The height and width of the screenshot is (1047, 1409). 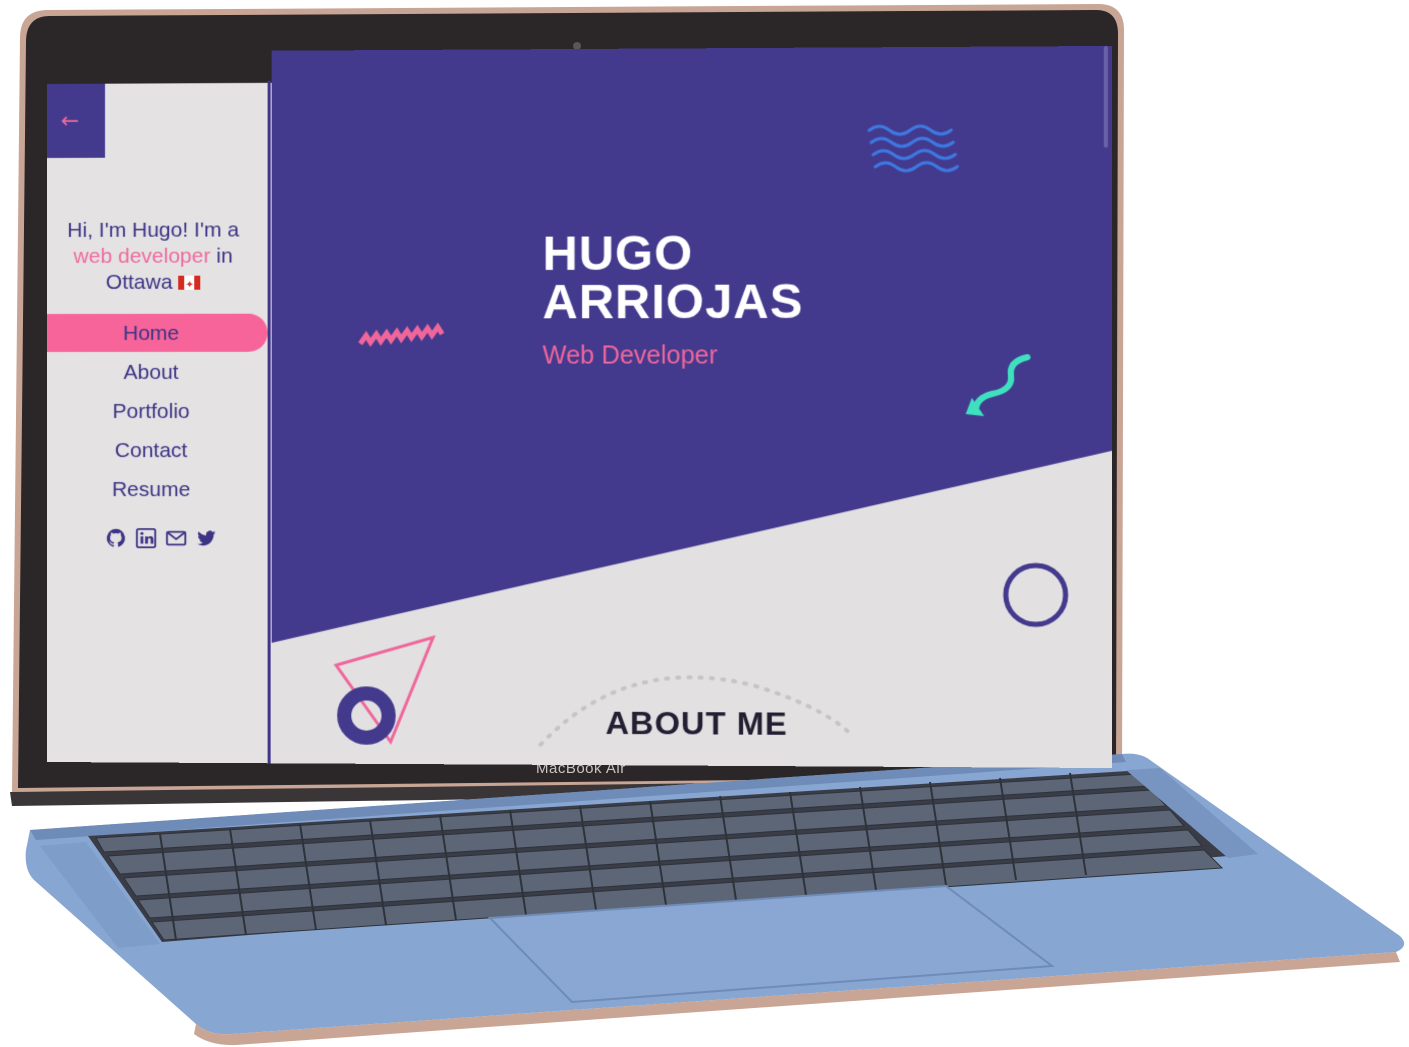 I want to click on intro-highlight: web developer, so click(x=142, y=256).